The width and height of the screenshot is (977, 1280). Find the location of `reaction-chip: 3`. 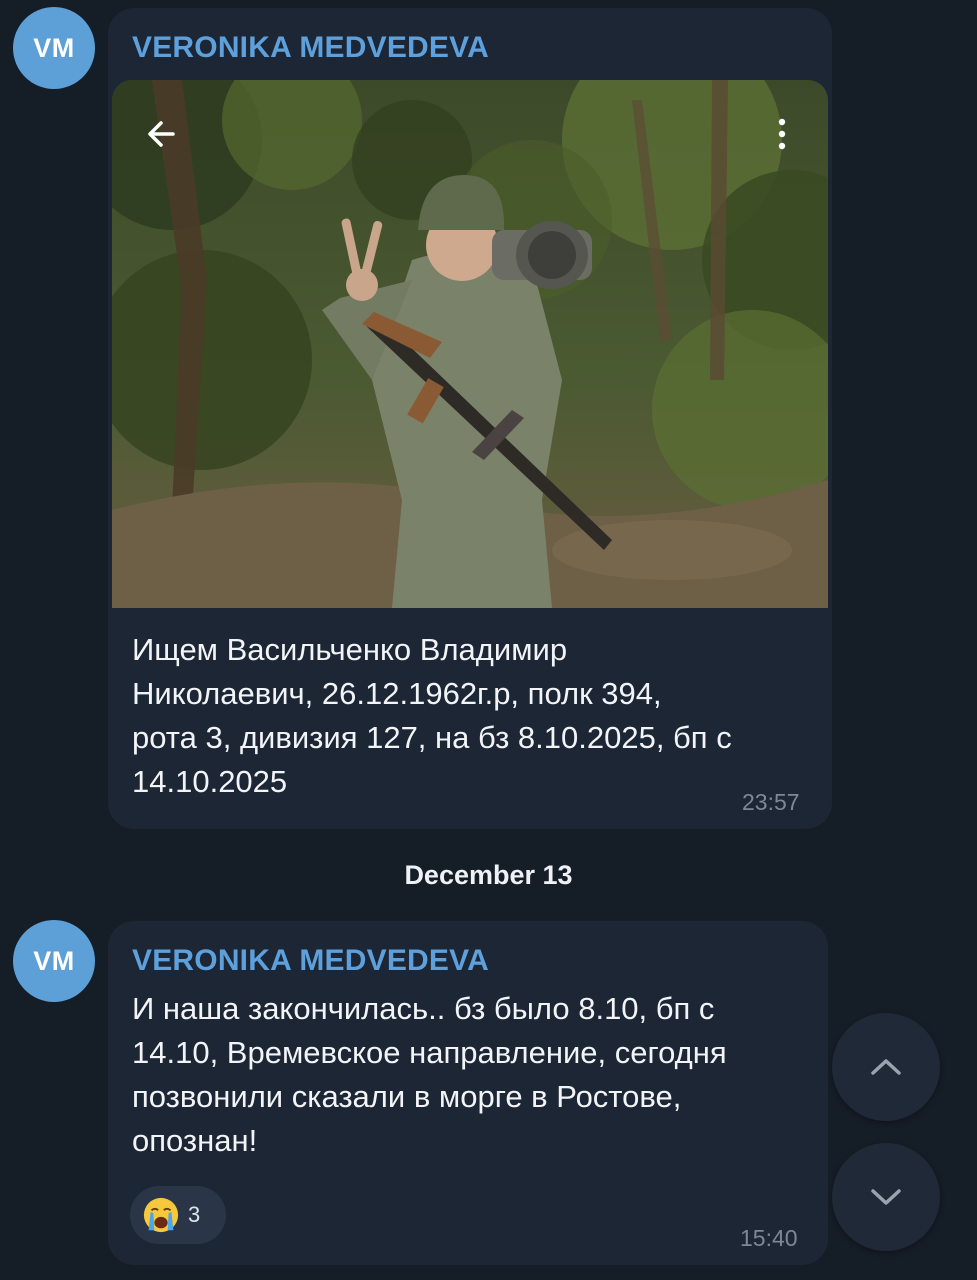

reaction-chip: 3 is located at coordinates (178, 1215).